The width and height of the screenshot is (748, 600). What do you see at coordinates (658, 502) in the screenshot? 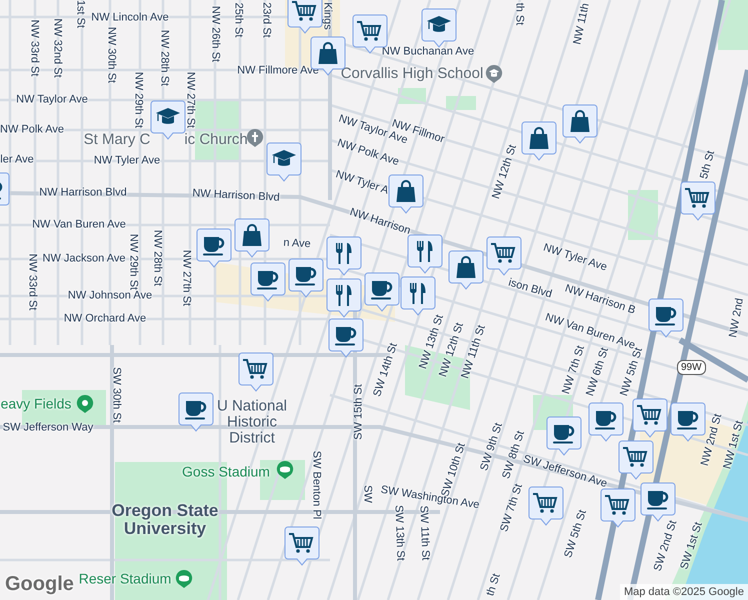
I see `coffee-cup-marker` at bounding box center [658, 502].